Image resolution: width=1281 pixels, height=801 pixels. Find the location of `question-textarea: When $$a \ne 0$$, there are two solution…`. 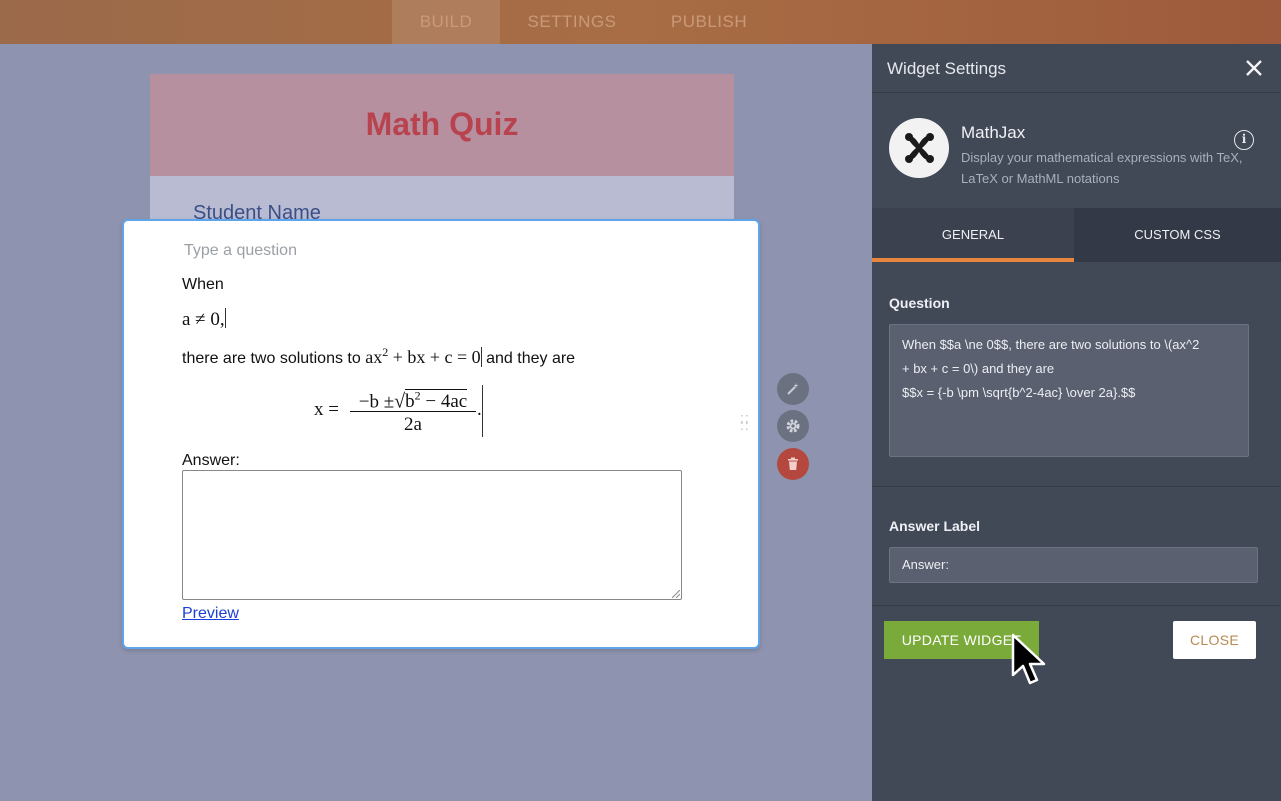

question-textarea: When $$a \ne 0$$, there are two solution… is located at coordinates (1069, 390).